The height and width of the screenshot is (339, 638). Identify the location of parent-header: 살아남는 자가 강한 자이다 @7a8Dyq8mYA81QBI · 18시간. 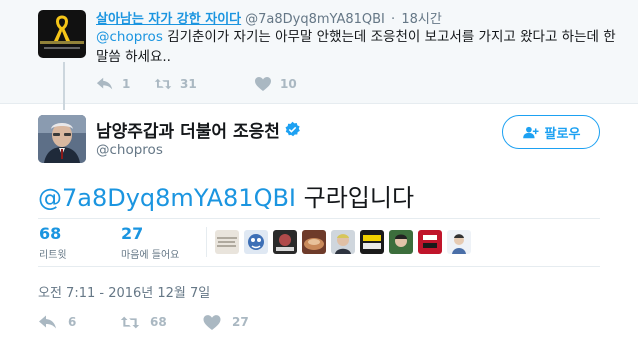
(269, 17).